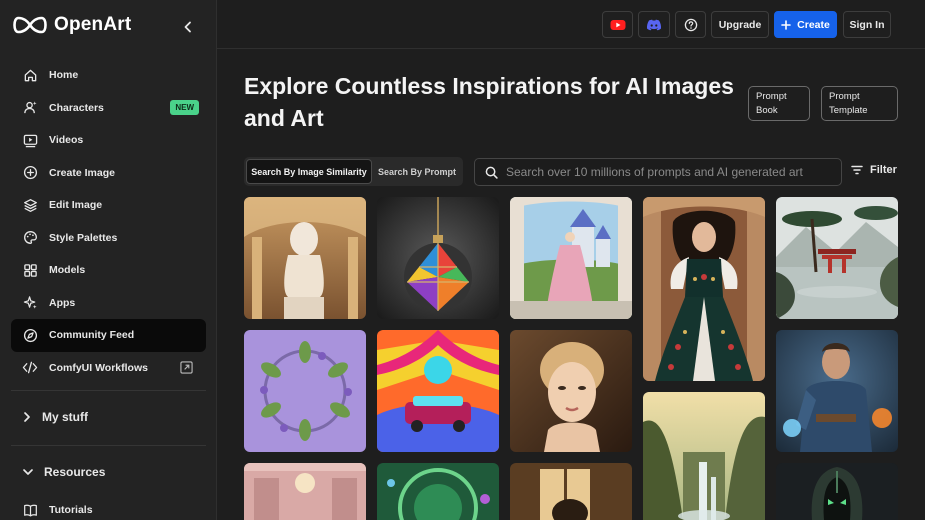 The width and height of the screenshot is (925, 520). I want to click on tab-search-by-prompt: Search By Prompt, so click(417, 171).